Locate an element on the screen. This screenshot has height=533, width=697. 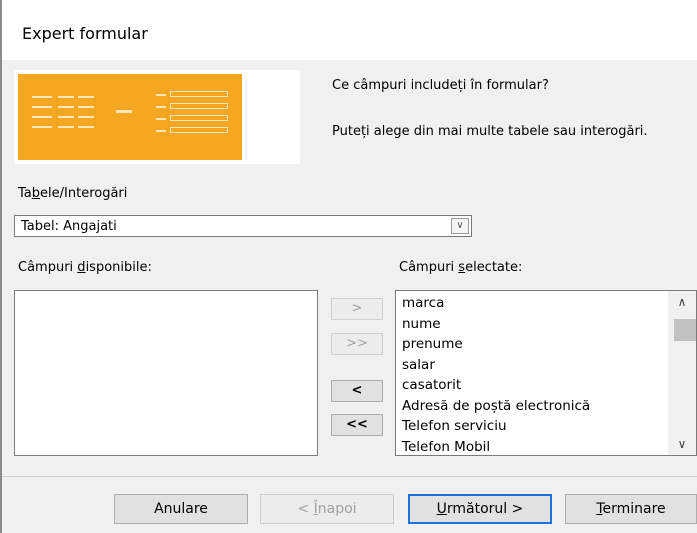
list-item: Telefon serviciu is located at coordinates (496, 426).